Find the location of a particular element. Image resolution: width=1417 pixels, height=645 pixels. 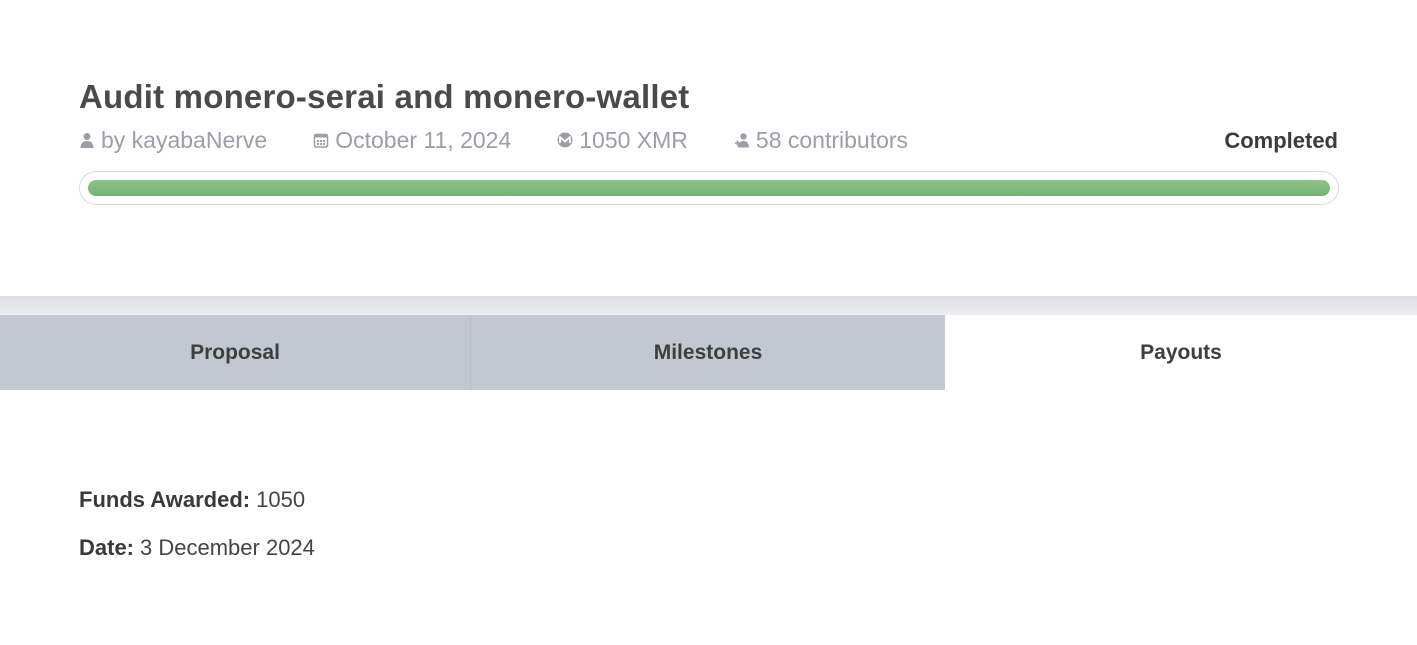

payout-date-row: Date: 3 December 2024 is located at coordinates (197, 548).